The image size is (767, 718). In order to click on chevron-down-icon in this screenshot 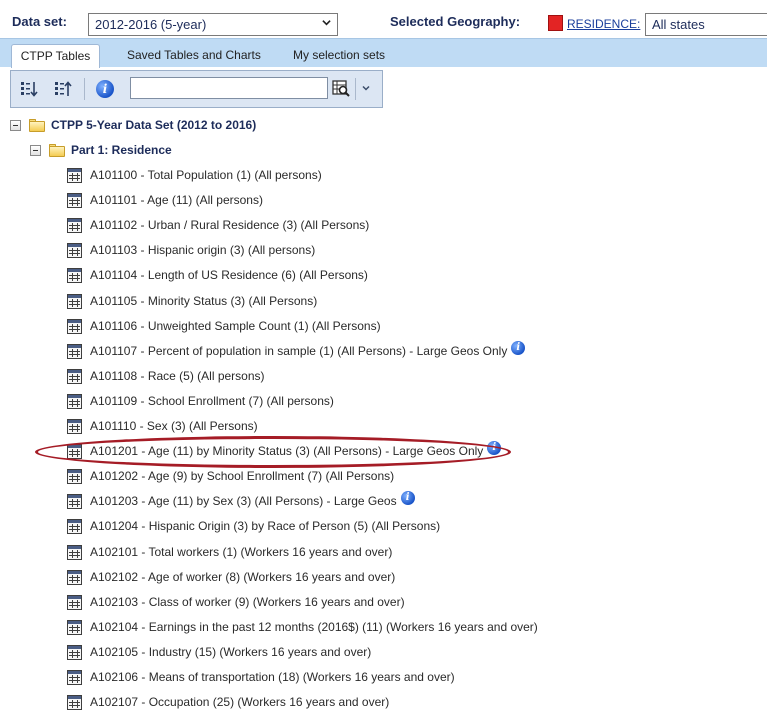, I will do `click(326, 23)`.